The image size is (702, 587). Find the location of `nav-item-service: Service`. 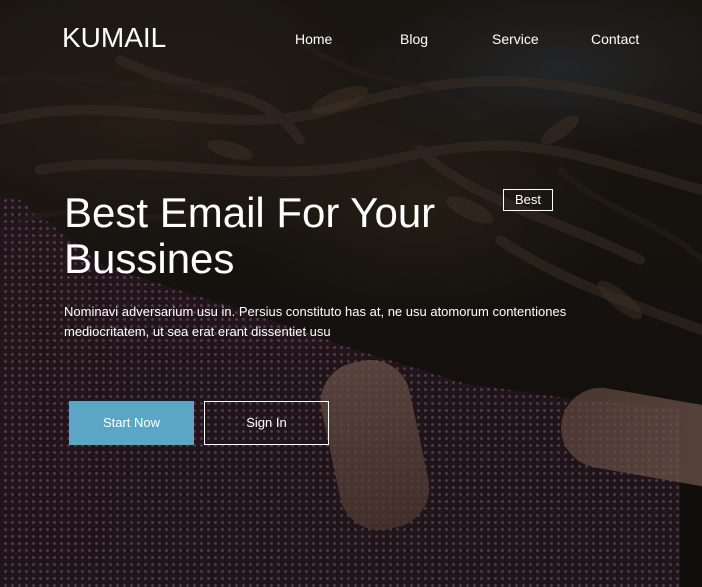

nav-item-service: Service is located at coordinates (515, 39).